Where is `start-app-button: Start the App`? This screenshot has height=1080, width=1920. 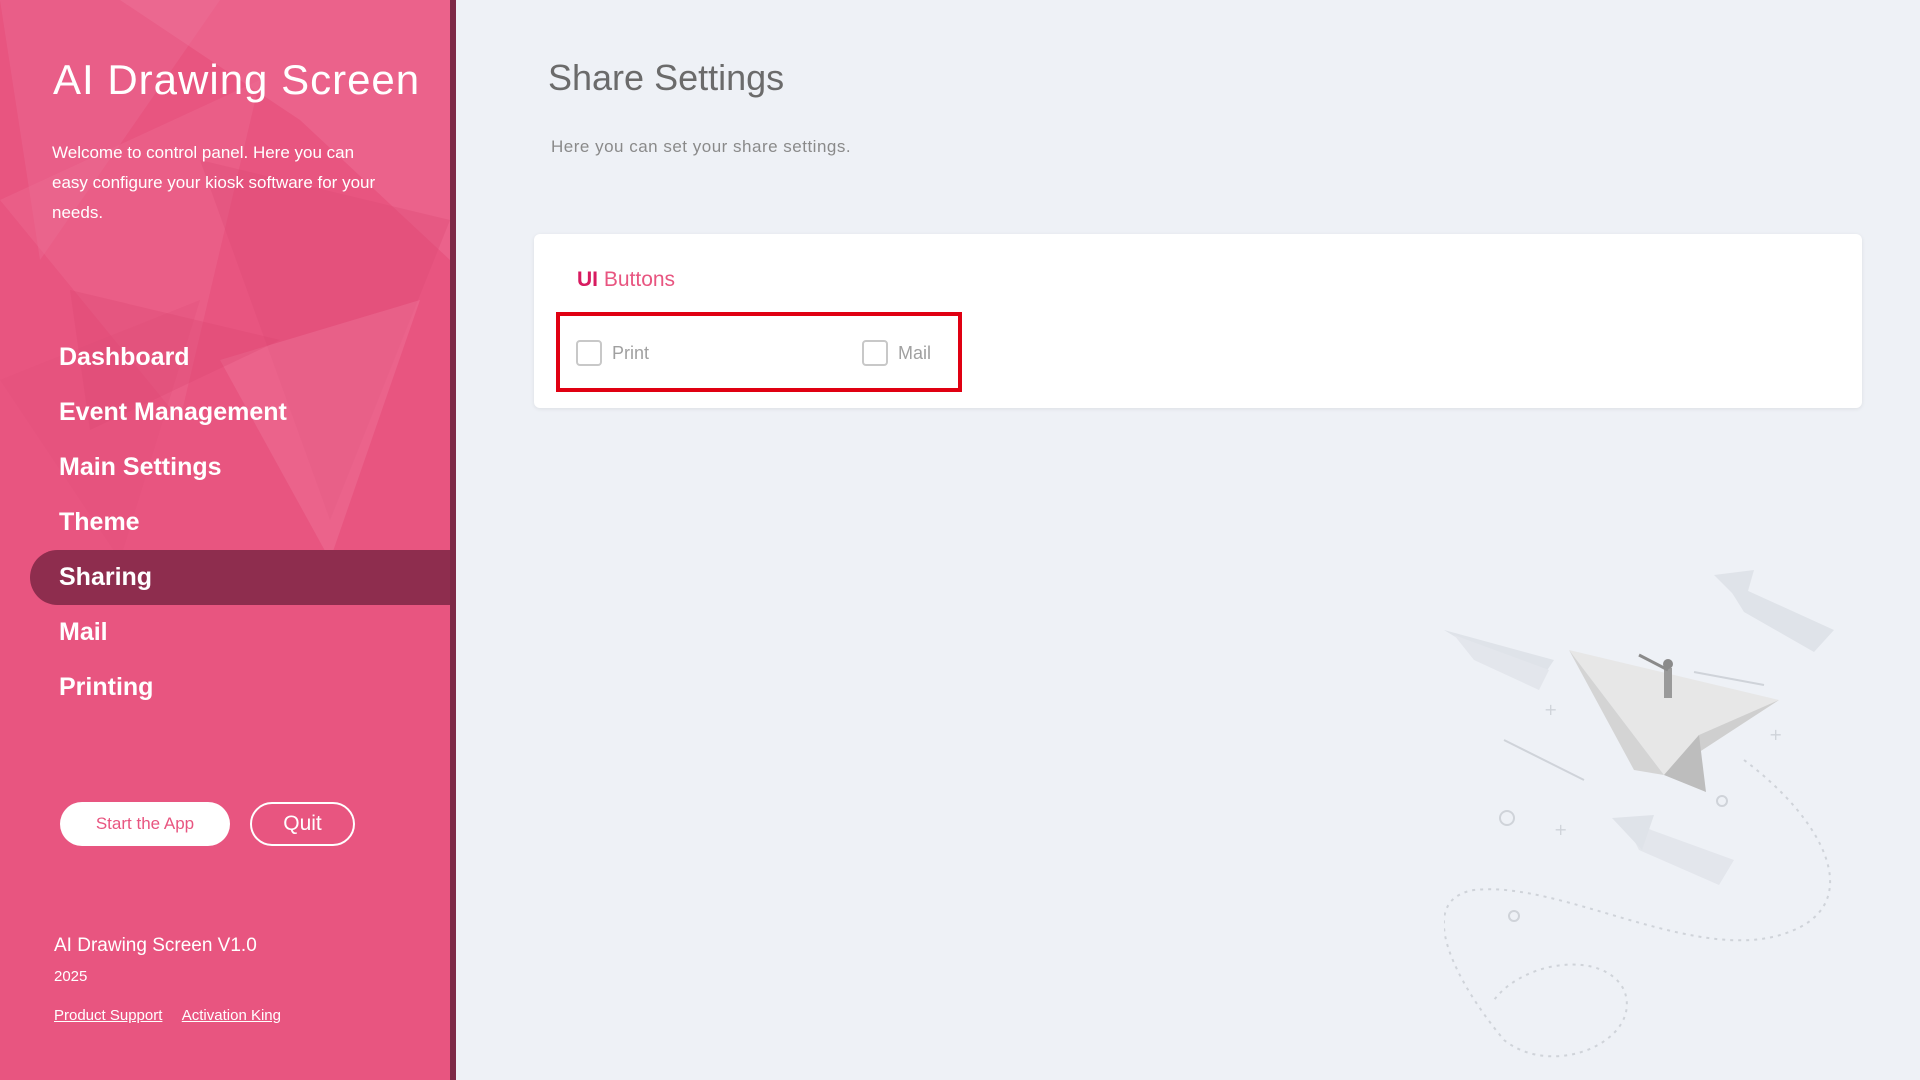 start-app-button: Start the App is located at coordinates (145, 824).